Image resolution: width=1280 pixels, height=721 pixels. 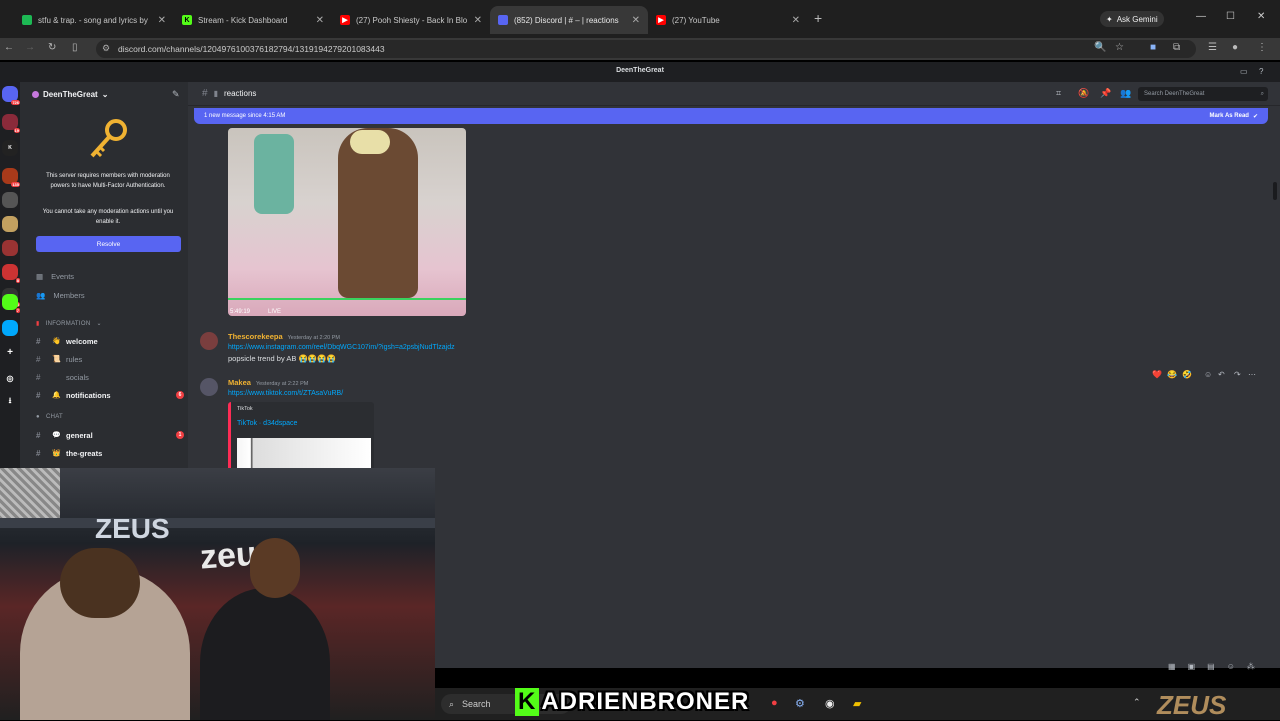 I want to click on channel-rules: # 📜 rules, so click(x=110, y=359).